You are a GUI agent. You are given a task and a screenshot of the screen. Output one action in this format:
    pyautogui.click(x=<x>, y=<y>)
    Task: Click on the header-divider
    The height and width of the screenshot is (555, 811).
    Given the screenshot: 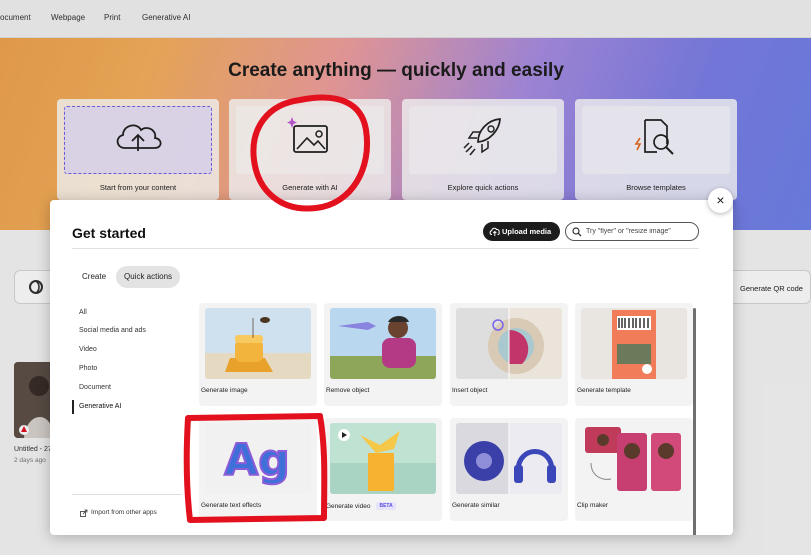 What is the action you would take?
    pyautogui.click(x=385, y=248)
    